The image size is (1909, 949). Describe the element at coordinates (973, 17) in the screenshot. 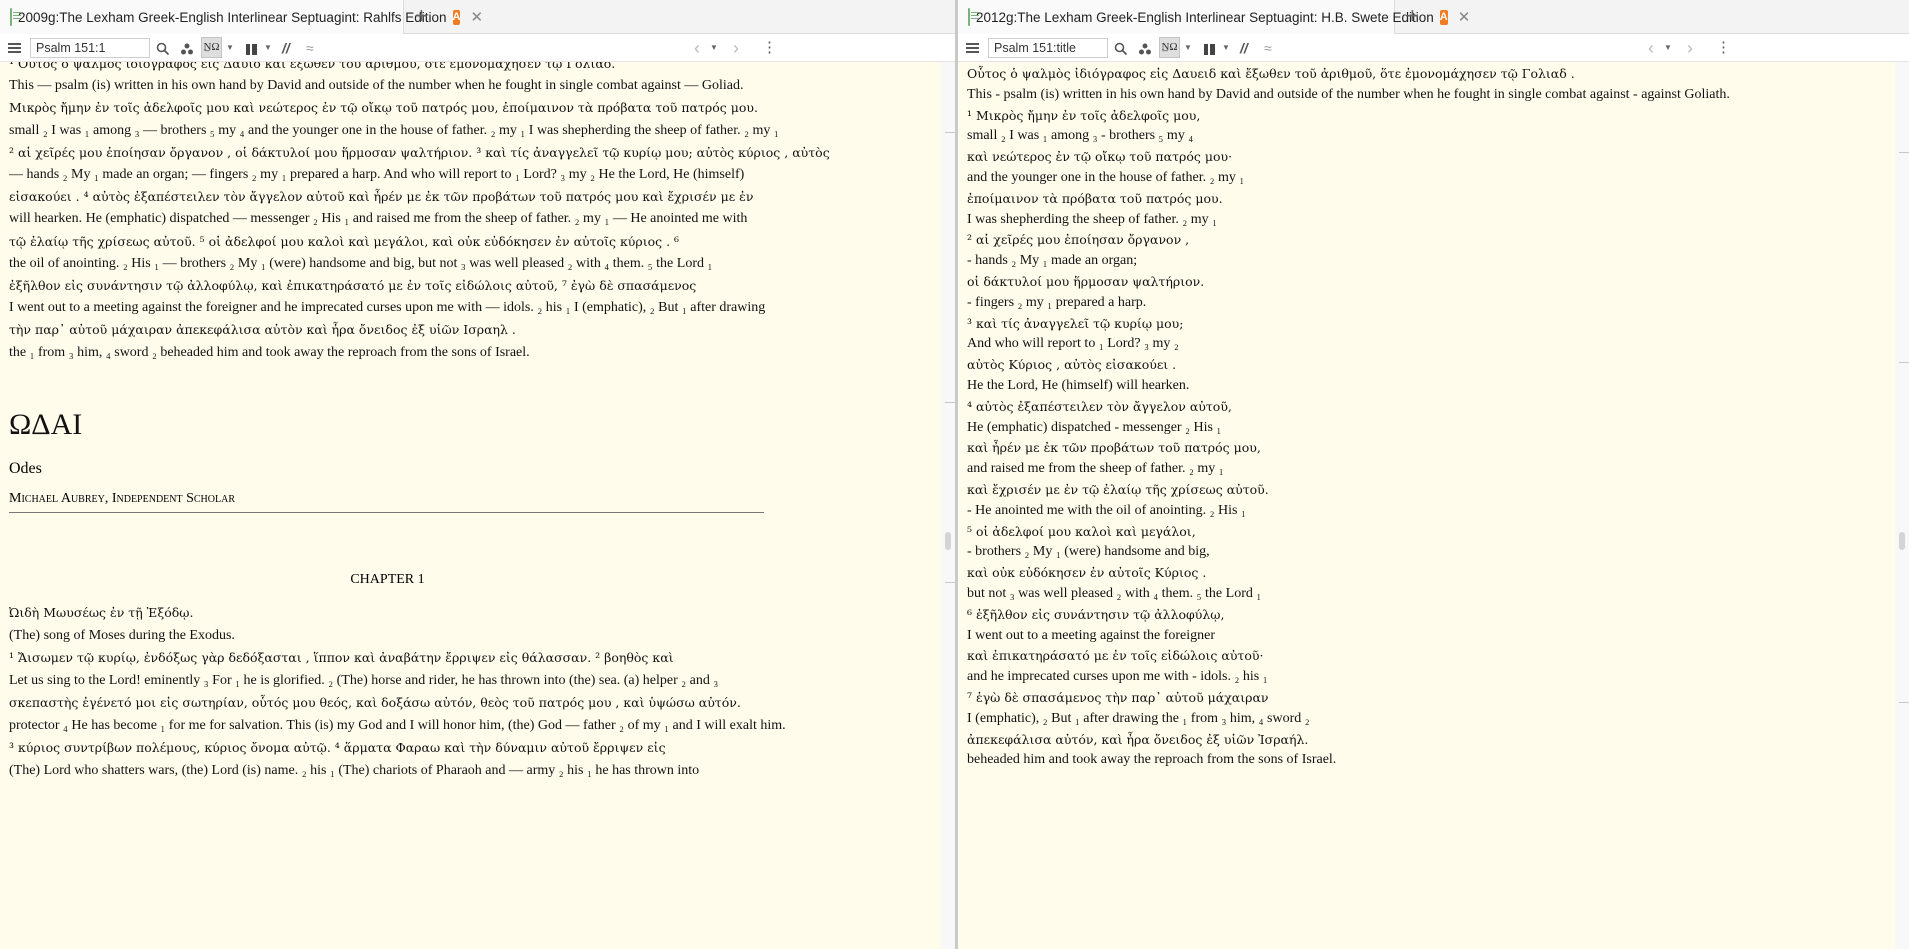

I see `book-icon` at that location.